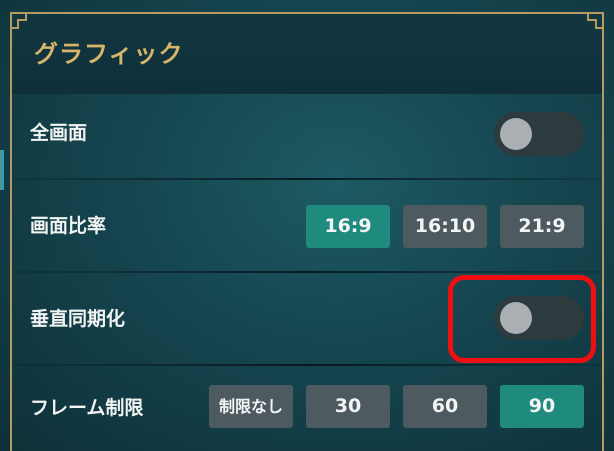  Describe the element at coordinates (445, 226) in the screenshot. I see `aspect-option-16-10: 16:10` at that location.